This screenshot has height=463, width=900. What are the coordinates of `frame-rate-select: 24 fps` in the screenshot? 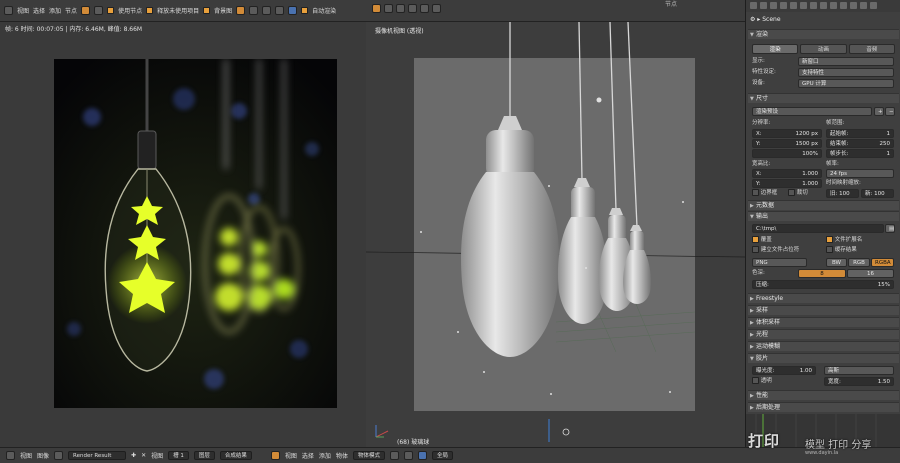 It's located at (860, 173).